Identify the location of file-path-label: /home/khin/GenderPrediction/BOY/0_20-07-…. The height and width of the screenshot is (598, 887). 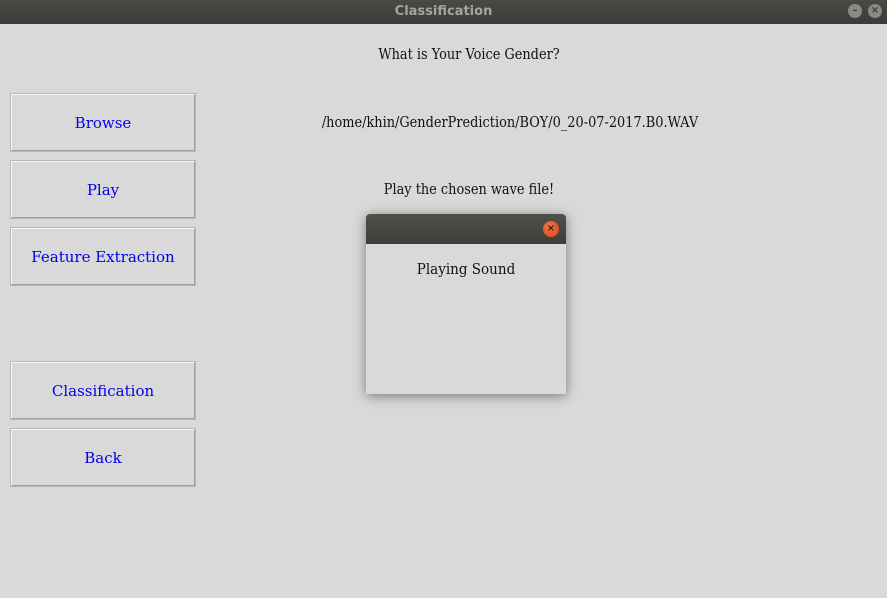
(510, 122).